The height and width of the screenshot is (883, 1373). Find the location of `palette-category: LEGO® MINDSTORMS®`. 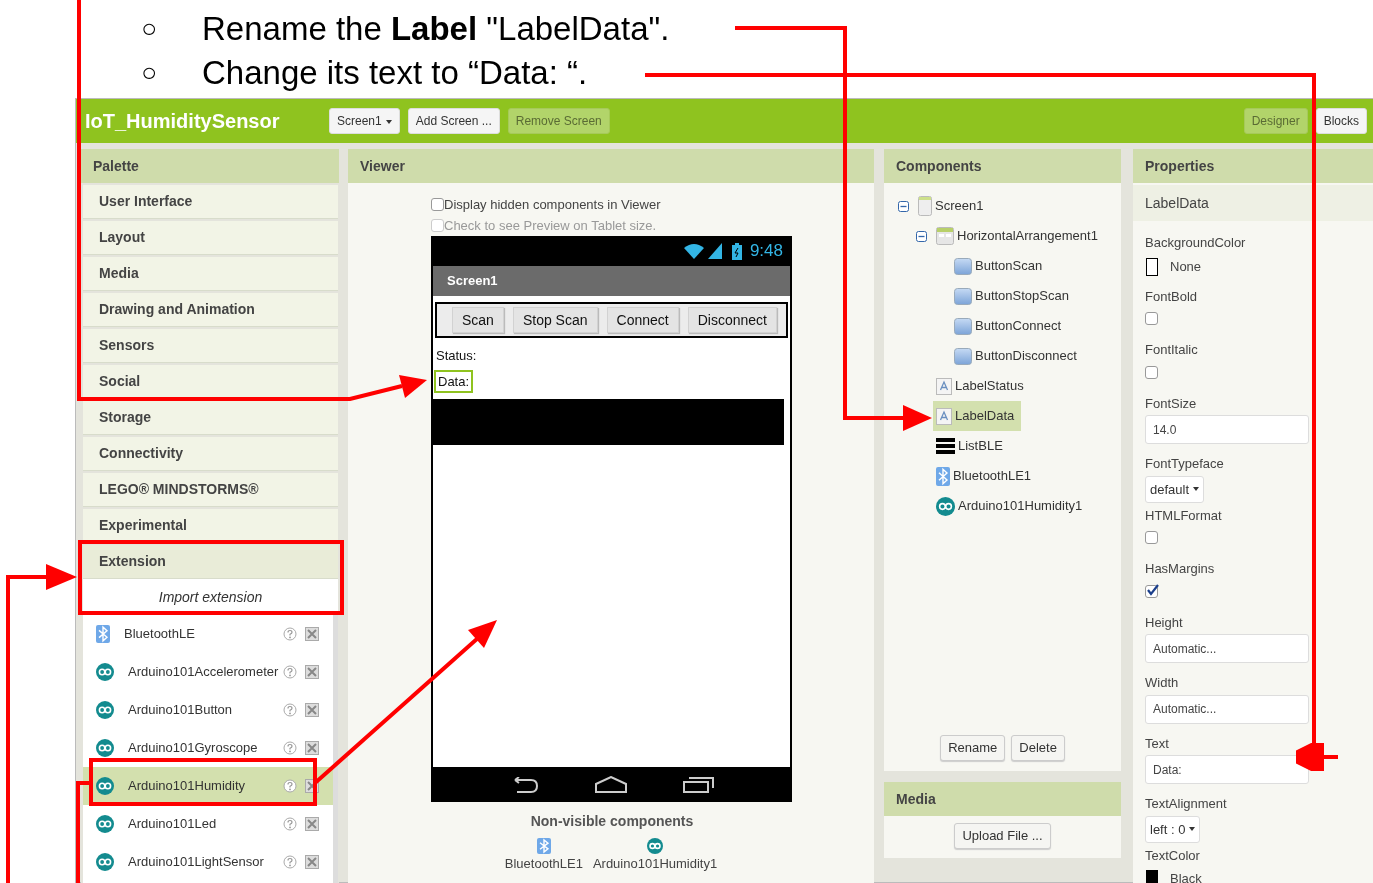

palette-category: LEGO® MINDSTORMS® is located at coordinates (210, 490).